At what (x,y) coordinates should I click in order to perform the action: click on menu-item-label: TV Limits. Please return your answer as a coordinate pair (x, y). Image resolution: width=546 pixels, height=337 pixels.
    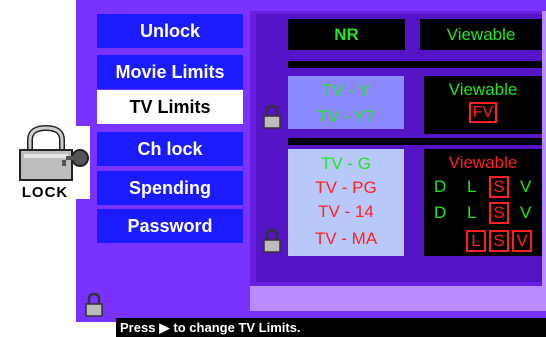
    Looking at the image, I should click on (170, 106).